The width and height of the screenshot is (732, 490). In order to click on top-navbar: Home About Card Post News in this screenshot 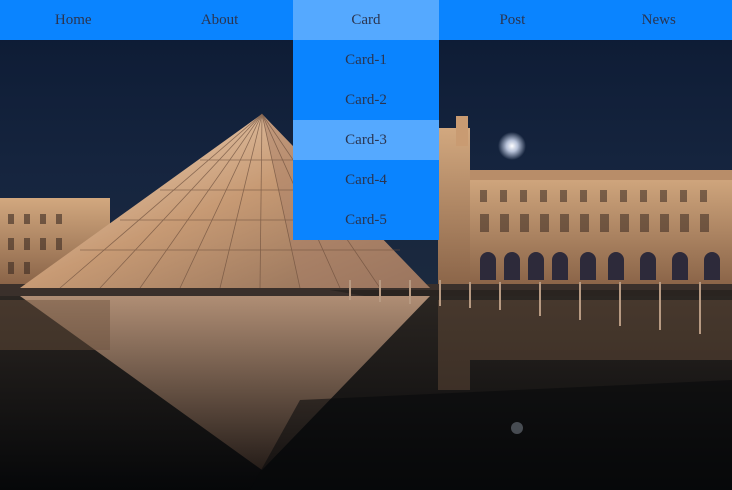, I will do `click(366, 20)`.